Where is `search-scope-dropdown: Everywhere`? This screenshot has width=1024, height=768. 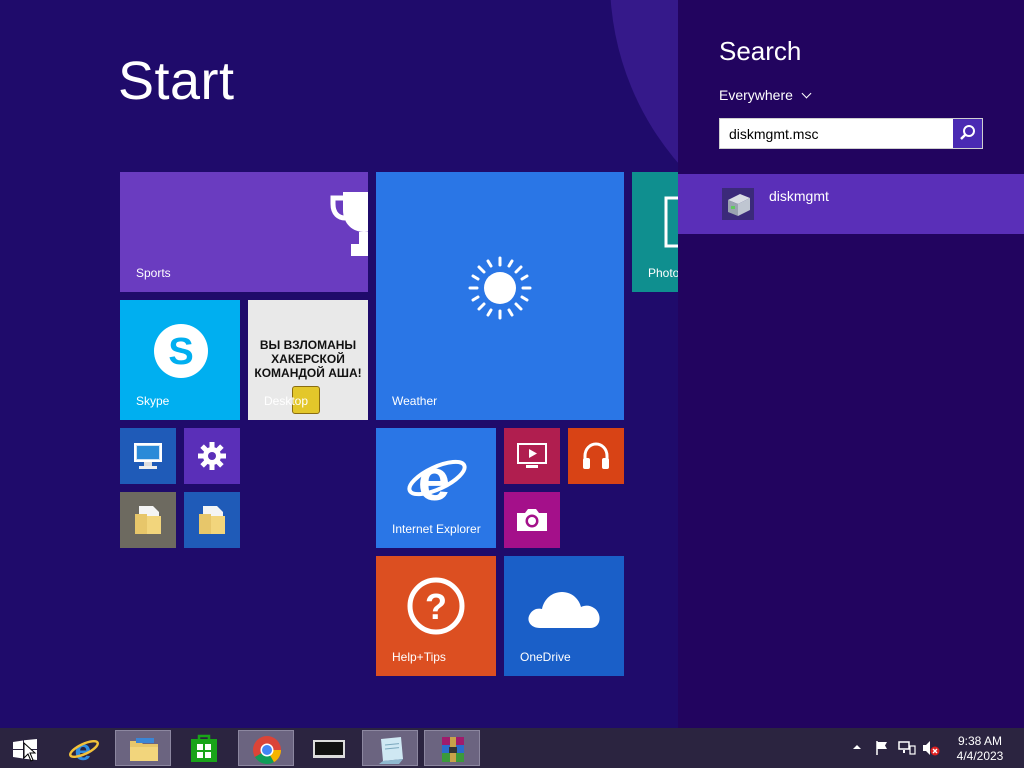 search-scope-dropdown: Everywhere is located at coordinates (765, 95).